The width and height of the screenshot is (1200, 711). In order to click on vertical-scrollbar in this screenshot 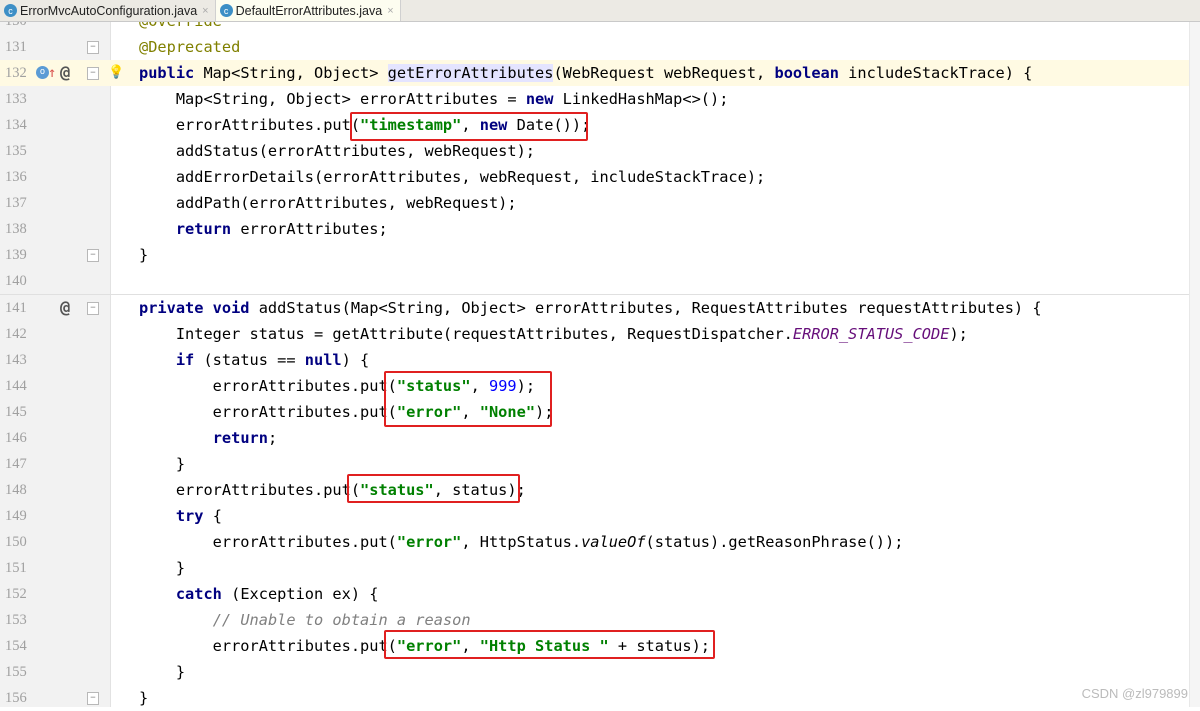, I will do `click(1194, 364)`.